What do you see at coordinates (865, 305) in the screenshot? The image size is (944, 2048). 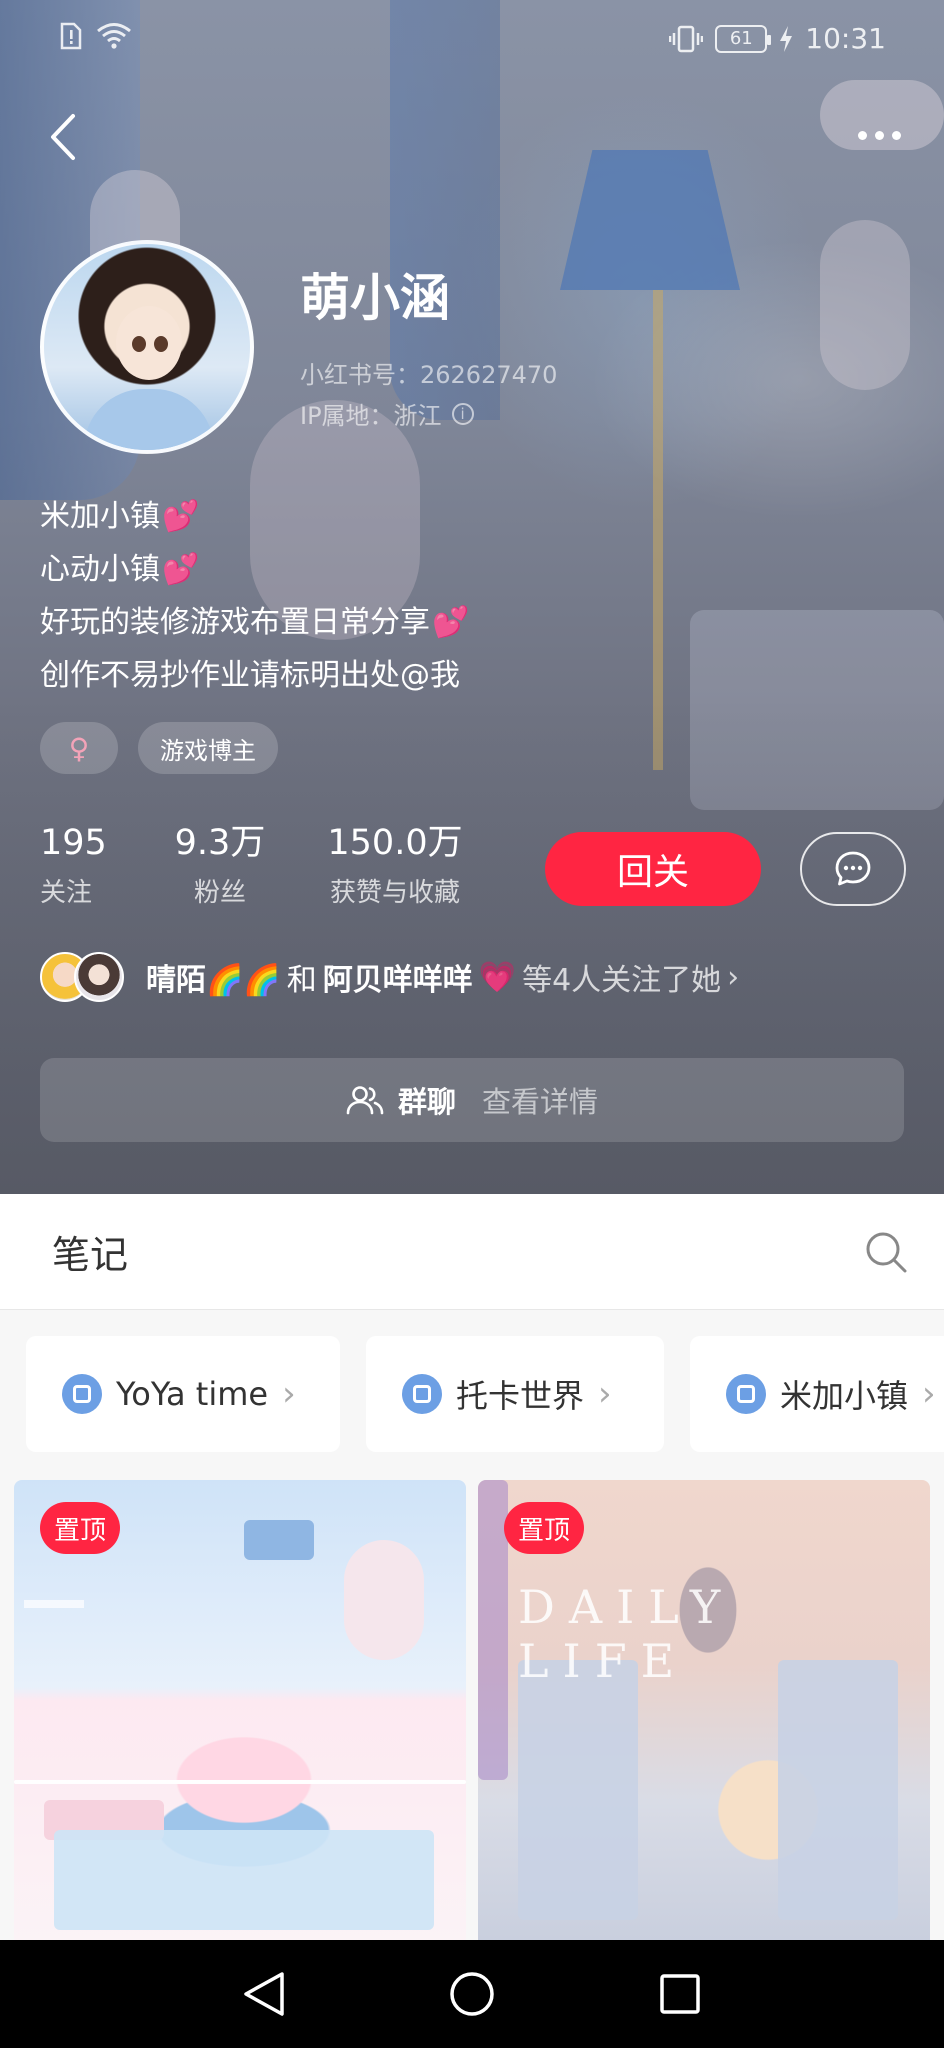 I see `background-bunny` at bounding box center [865, 305].